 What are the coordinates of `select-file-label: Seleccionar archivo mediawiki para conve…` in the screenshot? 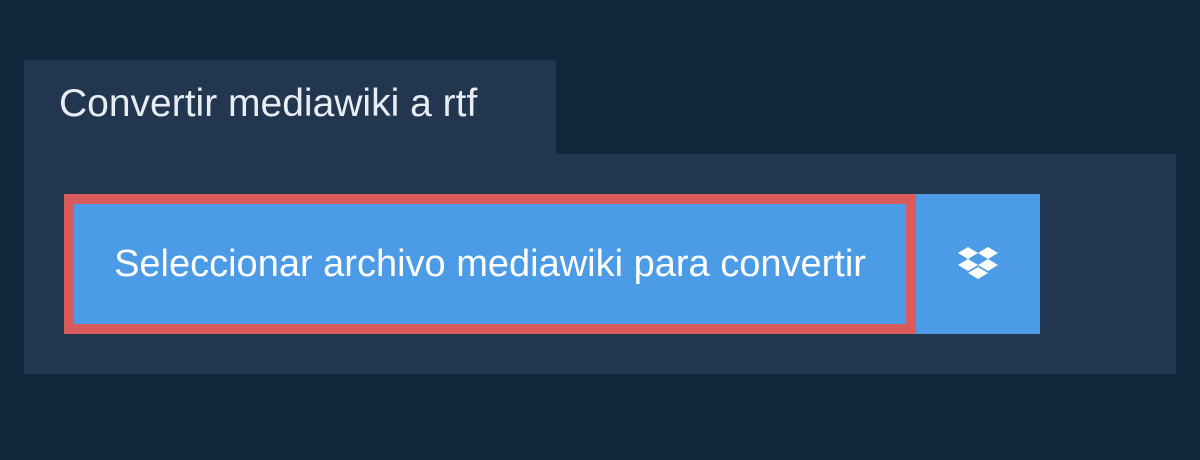 It's located at (490, 263).